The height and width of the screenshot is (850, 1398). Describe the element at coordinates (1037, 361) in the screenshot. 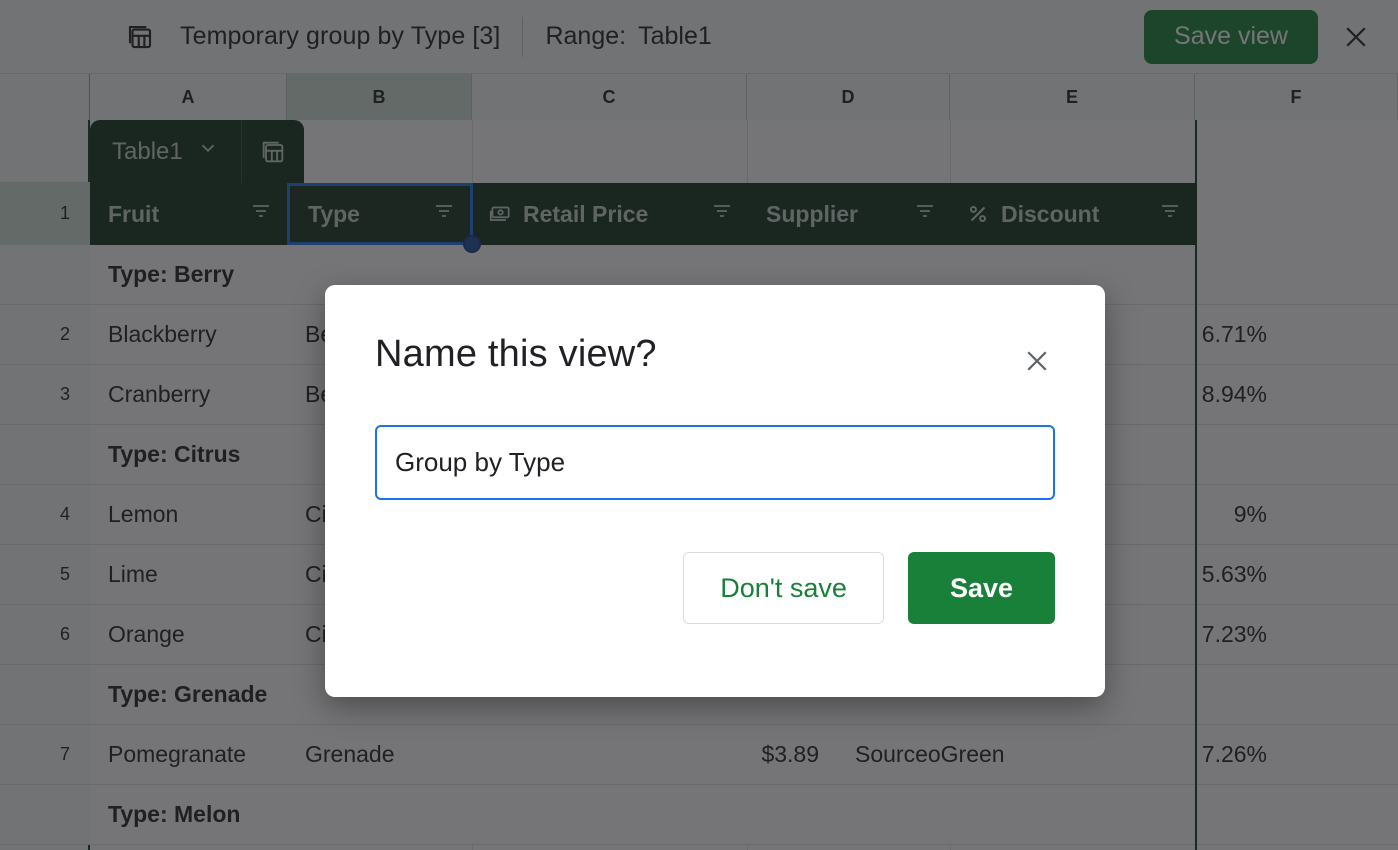

I see `close-icon` at that location.